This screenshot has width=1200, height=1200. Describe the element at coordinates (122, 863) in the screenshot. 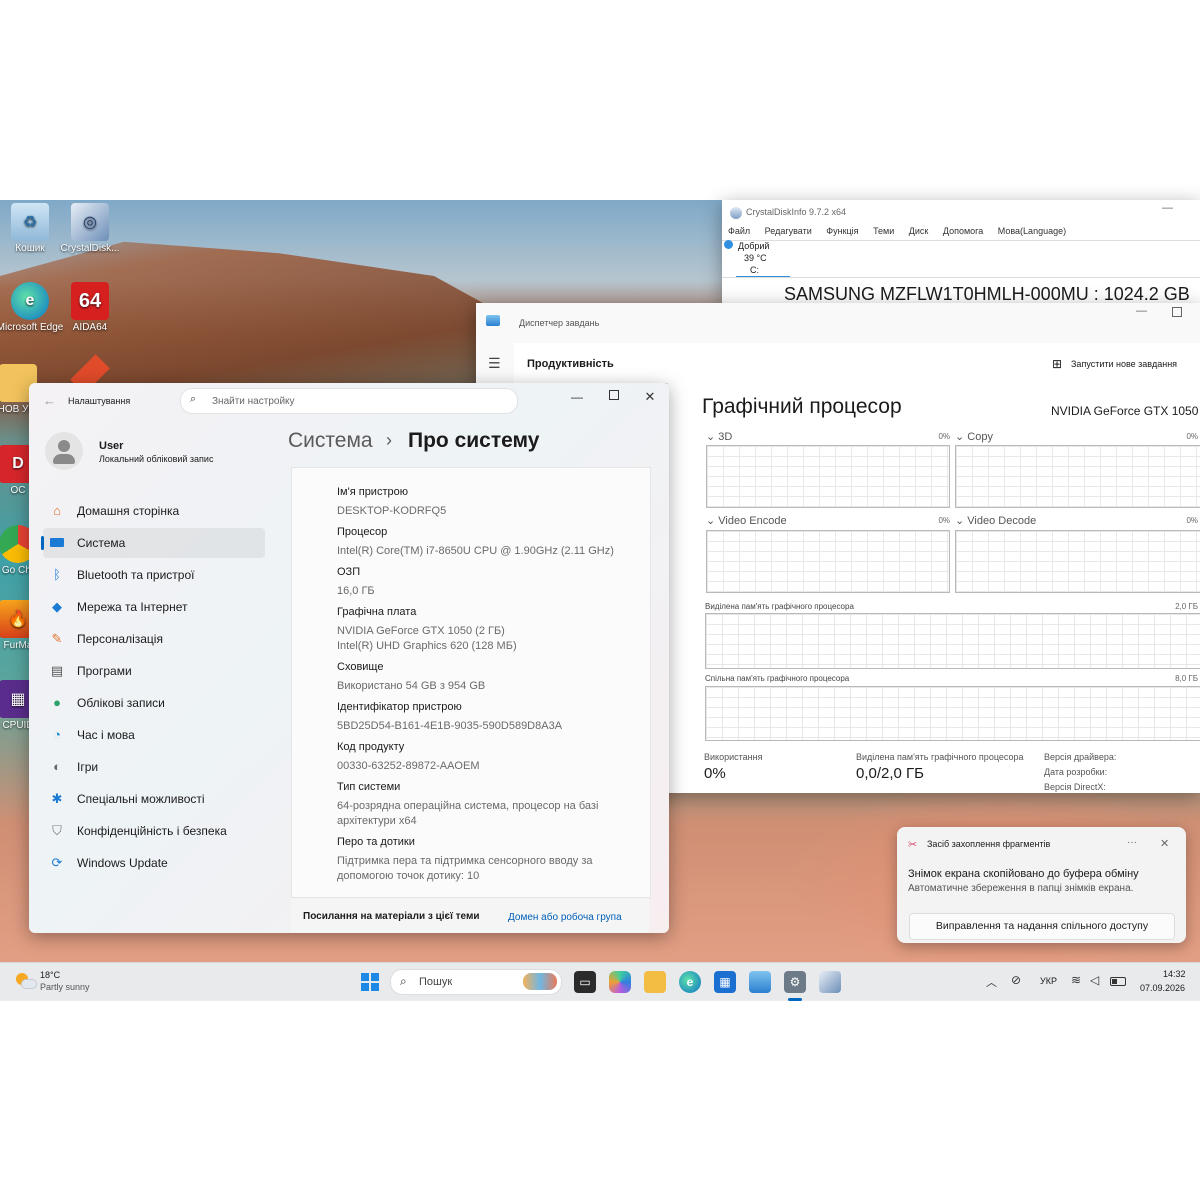

I see `nav-label: Windows Update` at that location.